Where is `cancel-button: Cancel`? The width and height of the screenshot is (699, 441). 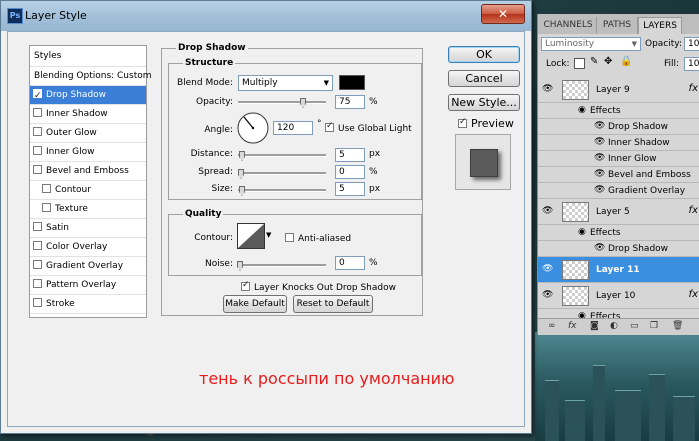 cancel-button: Cancel is located at coordinates (484, 78).